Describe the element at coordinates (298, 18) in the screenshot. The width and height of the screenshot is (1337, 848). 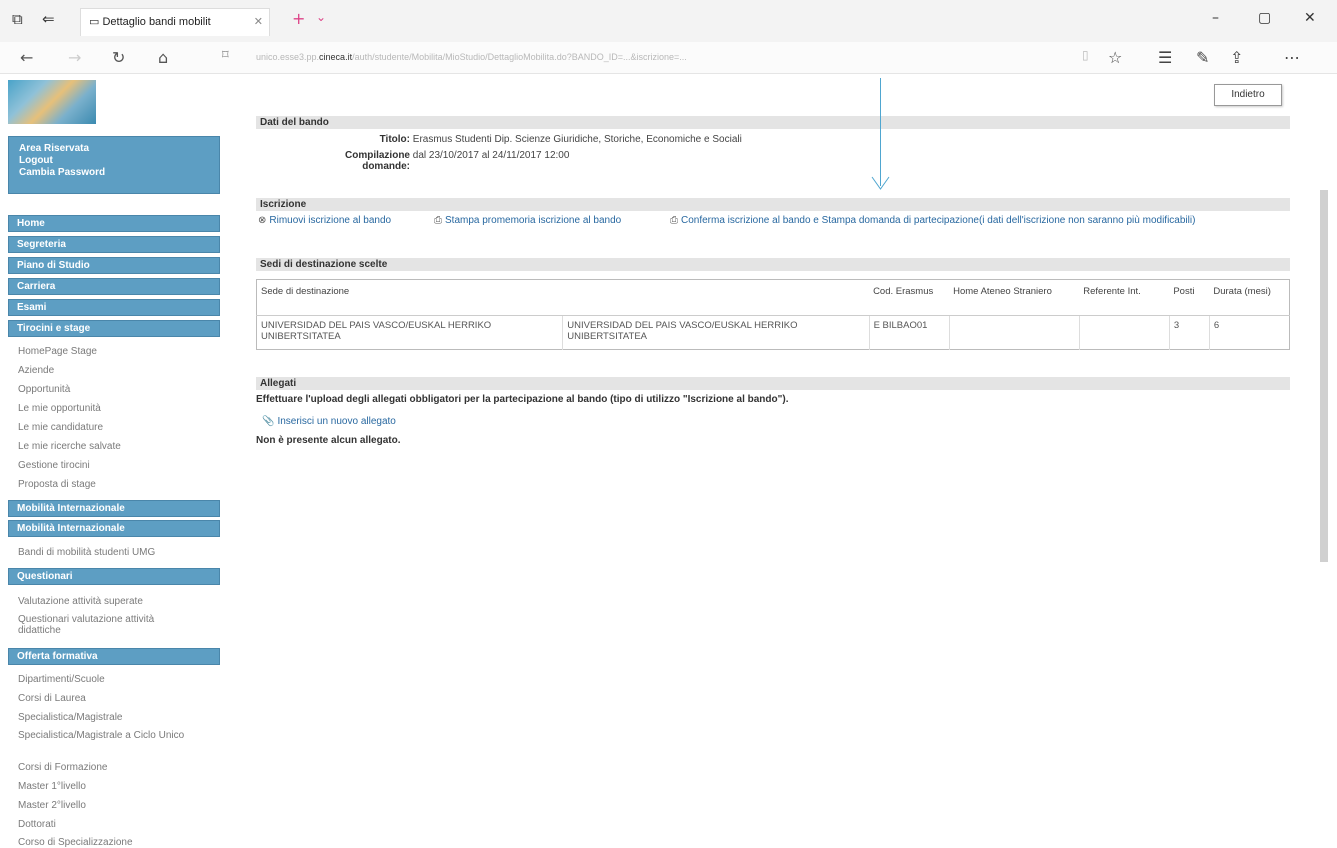
I see `new-tab-icon: +` at that location.